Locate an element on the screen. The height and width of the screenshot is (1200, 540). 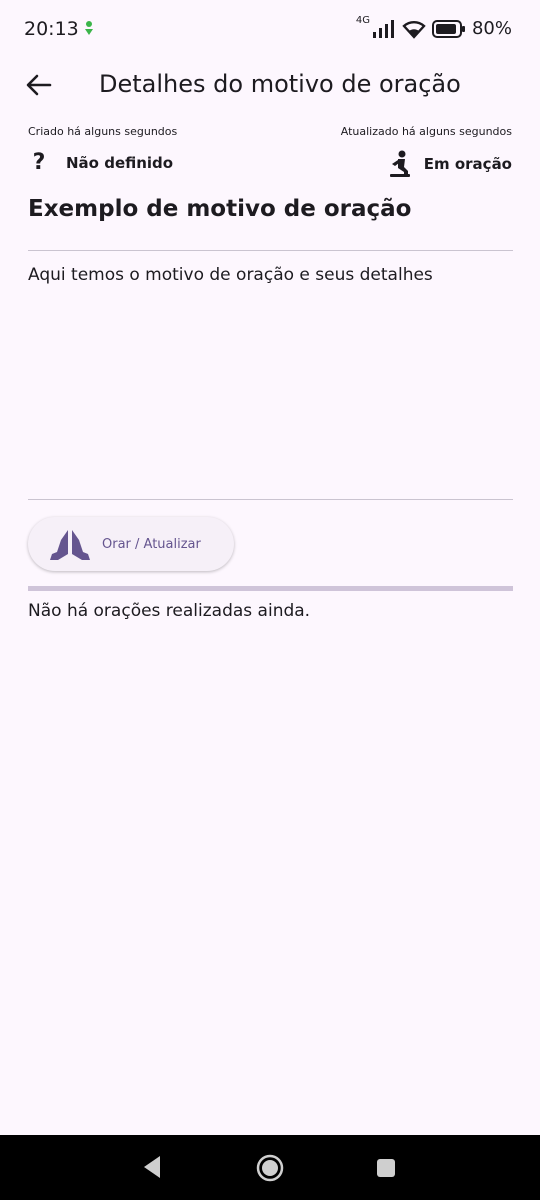
praying-hands-icon is located at coordinates (70, 545).